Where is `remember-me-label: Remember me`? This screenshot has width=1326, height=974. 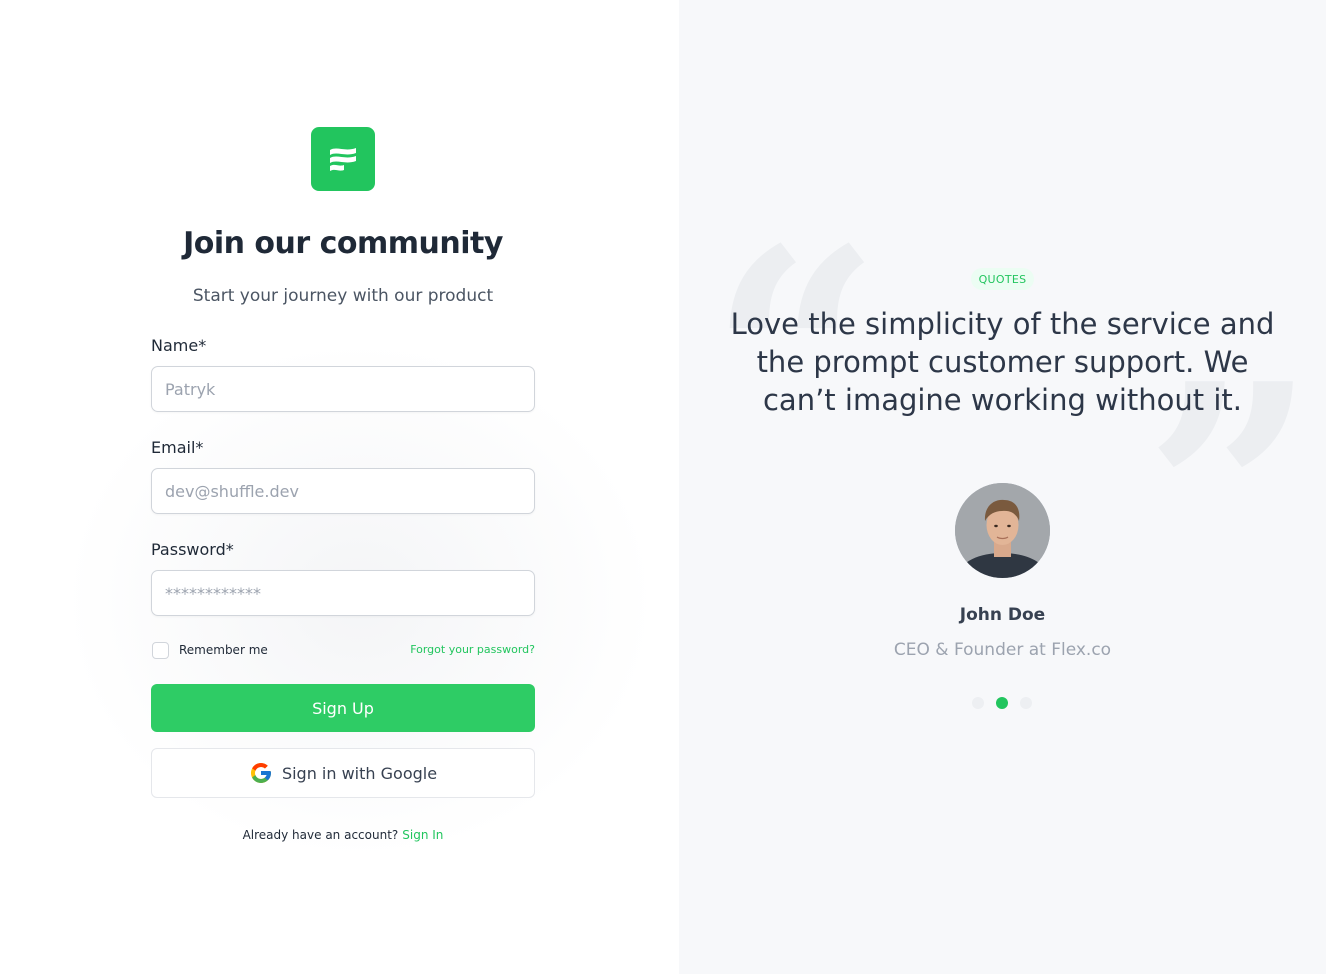
remember-me-label: Remember me is located at coordinates (223, 650).